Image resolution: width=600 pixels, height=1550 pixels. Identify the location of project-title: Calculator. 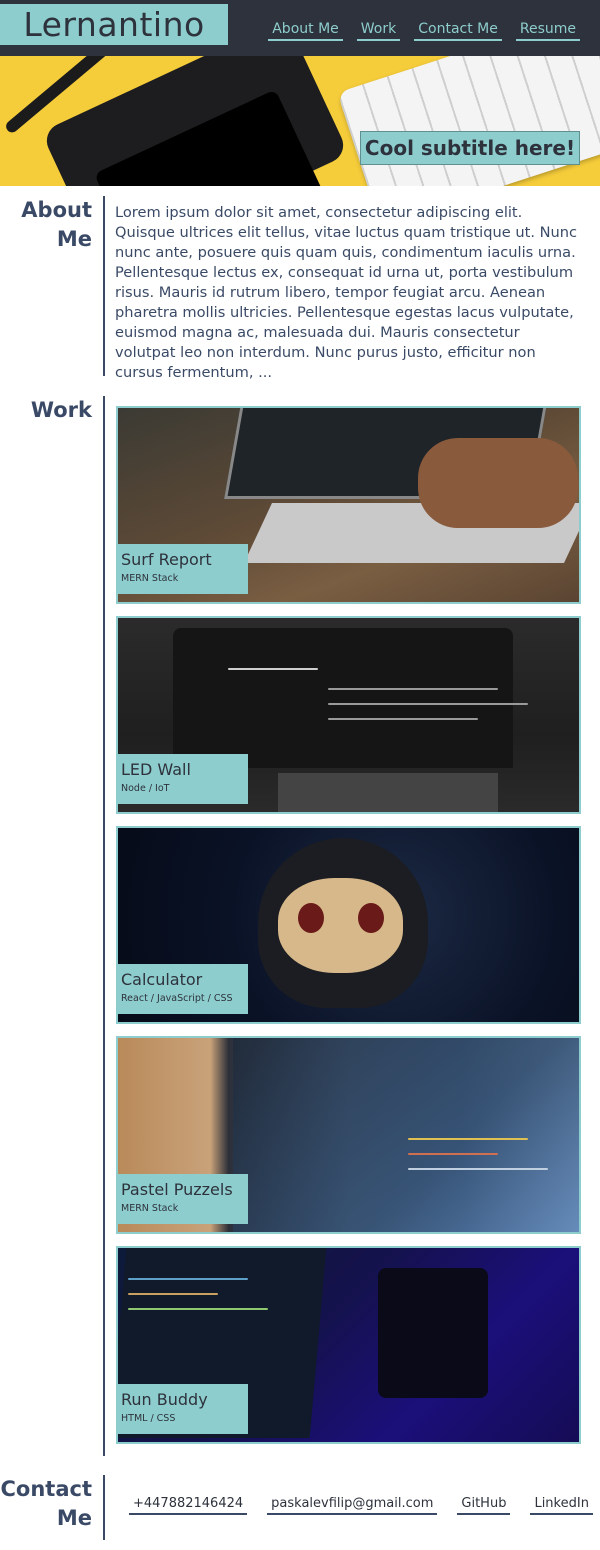
(162, 979).